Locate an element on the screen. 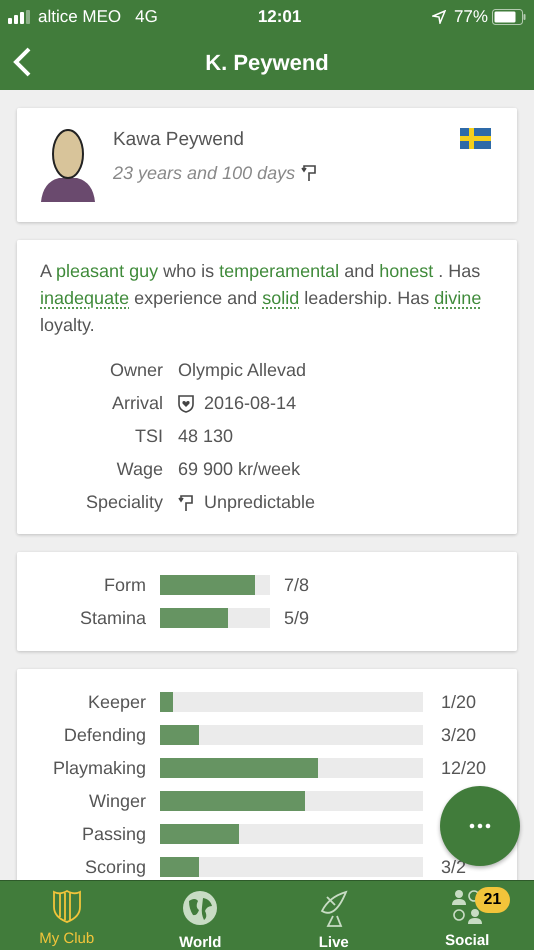 The width and height of the screenshot is (534, 950). tab-bar-item: Live is located at coordinates (333, 915).